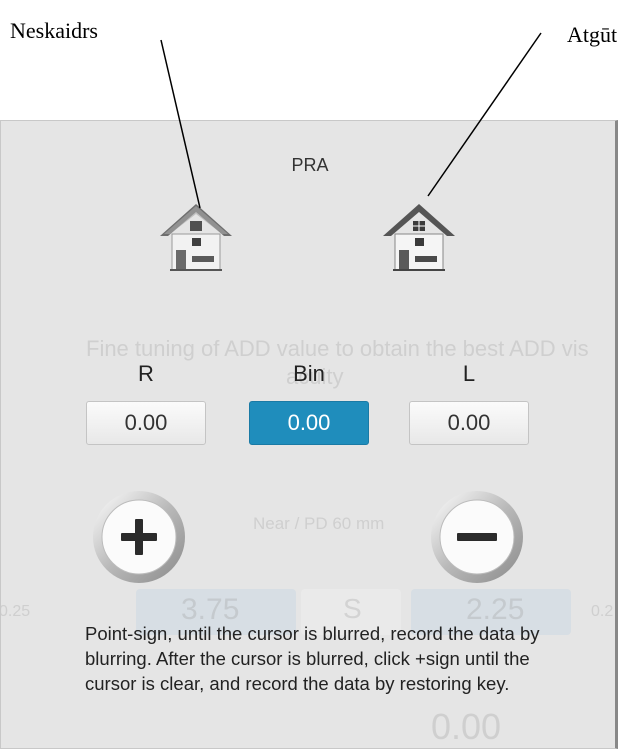  I want to click on bin-value-button: 0.00, so click(309, 423).